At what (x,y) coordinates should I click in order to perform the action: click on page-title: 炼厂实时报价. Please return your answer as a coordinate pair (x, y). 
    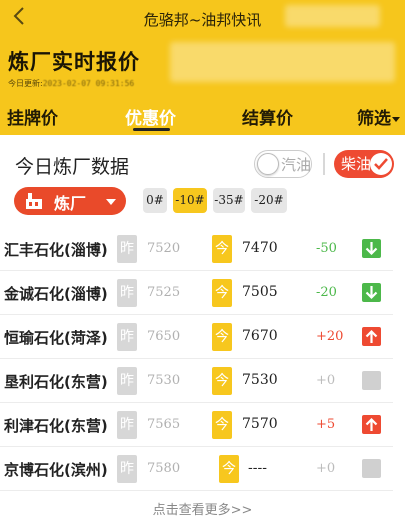
    Looking at the image, I should click on (74, 62).